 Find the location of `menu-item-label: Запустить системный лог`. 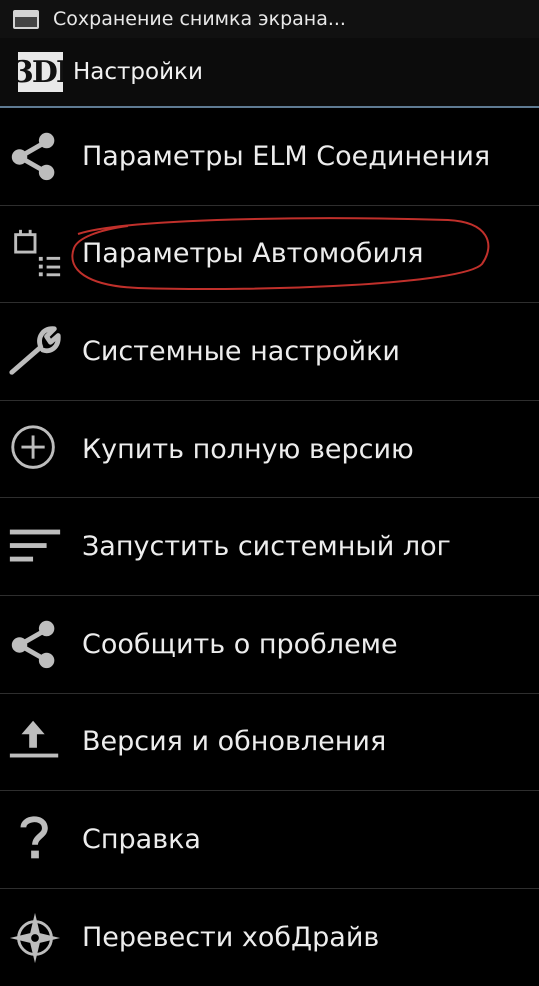

menu-item-label: Запустить системный лог is located at coordinates (266, 547).